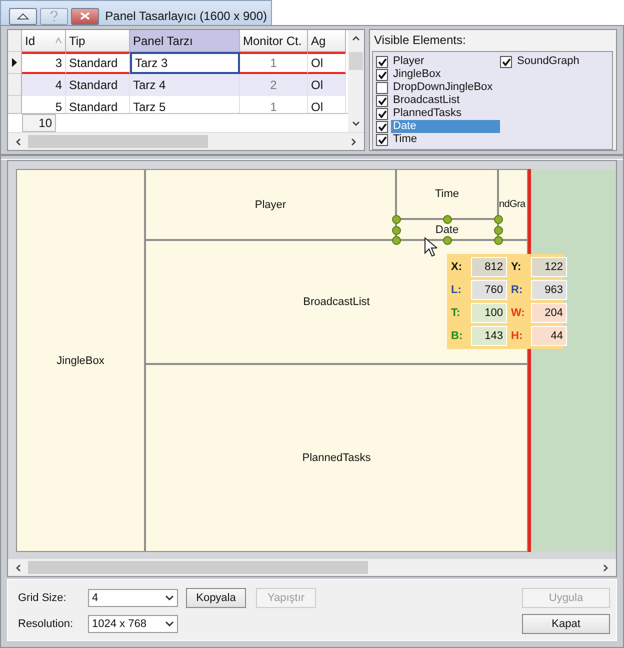 Image resolution: width=624 pixels, height=648 pixels. What do you see at coordinates (185, 85) in the screenshot?
I see `table-cell: Tarz 4` at bounding box center [185, 85].